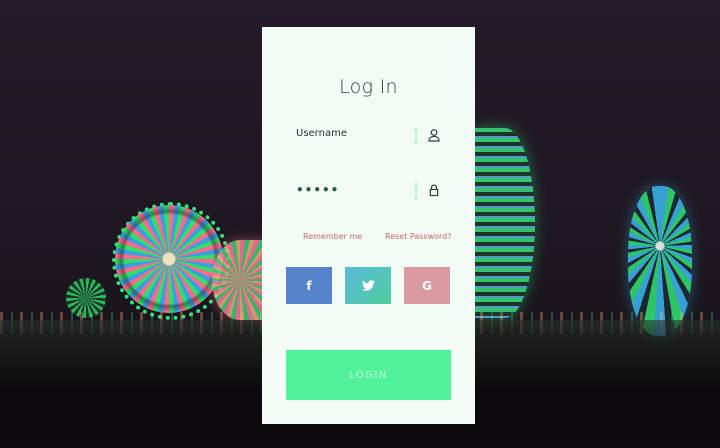  I want to click on facebook-icon: f, so click(309, 285).